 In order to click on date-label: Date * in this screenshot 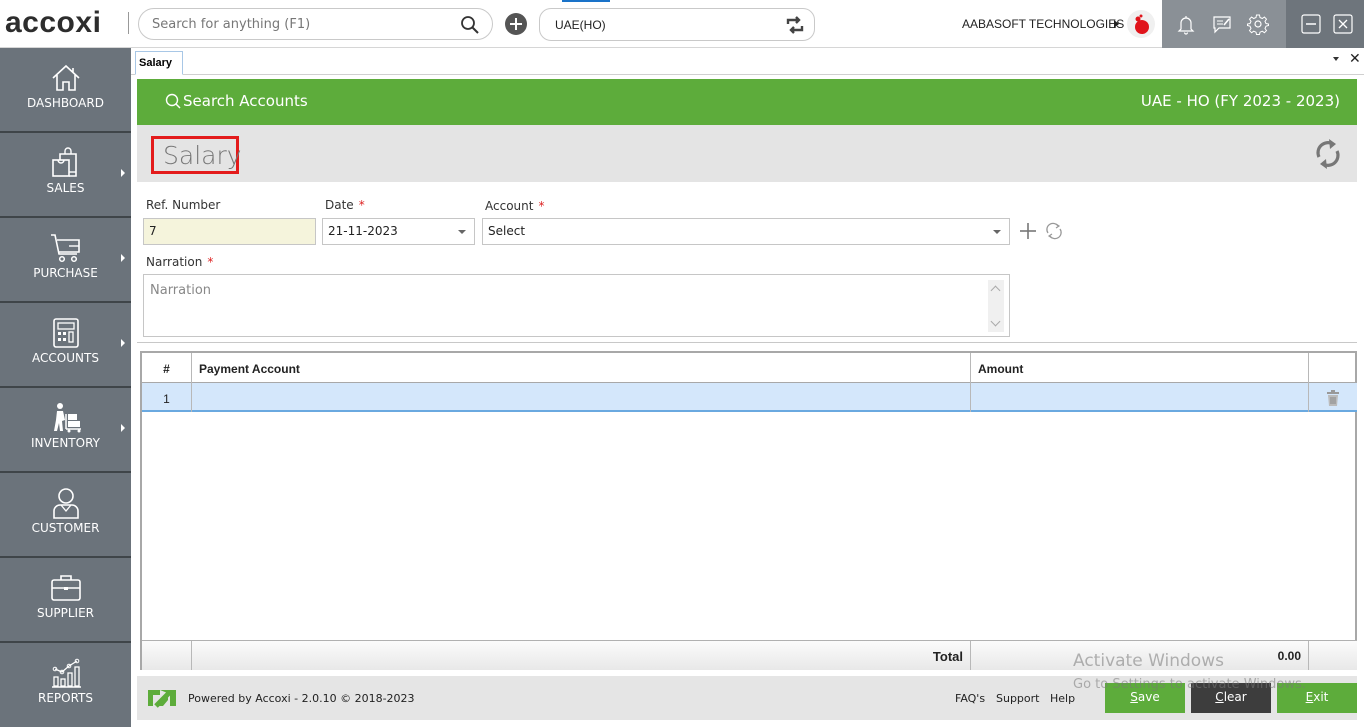, I will do `click(345, 205)`.